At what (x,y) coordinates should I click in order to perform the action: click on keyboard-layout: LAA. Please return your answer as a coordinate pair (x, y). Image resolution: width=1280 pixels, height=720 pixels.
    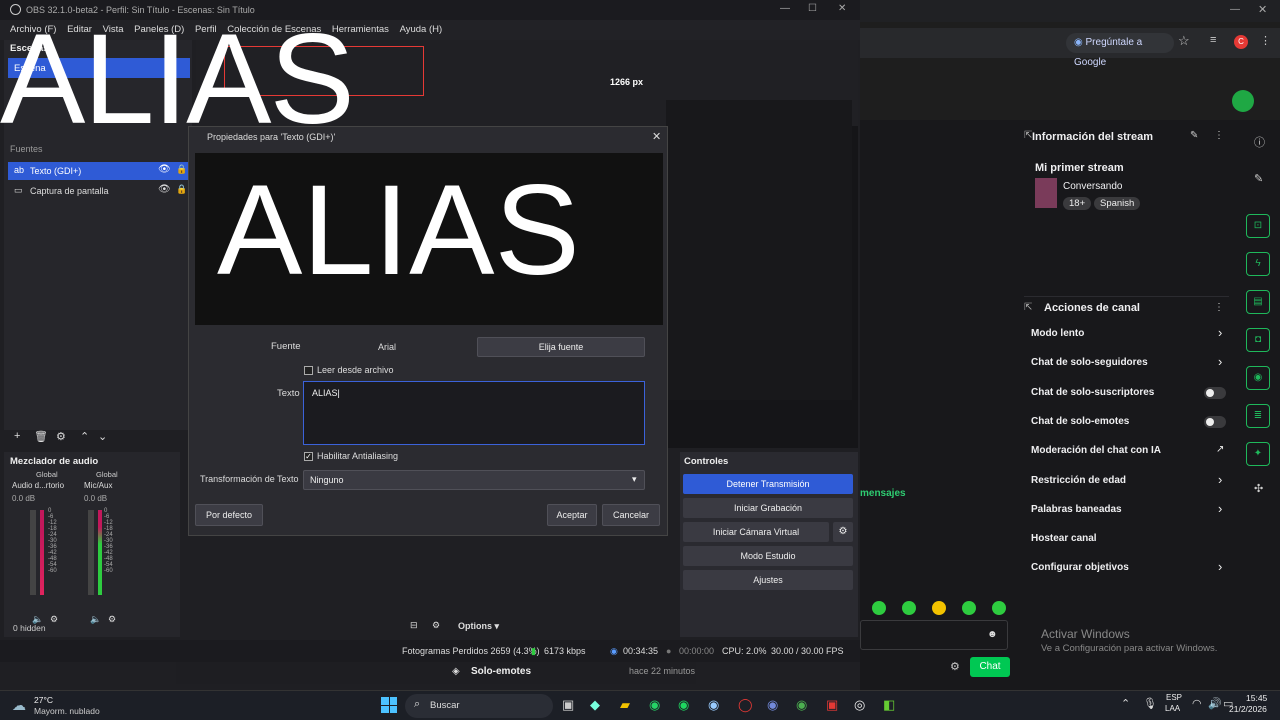
    Looking at the image, I should click on (1172, 708).